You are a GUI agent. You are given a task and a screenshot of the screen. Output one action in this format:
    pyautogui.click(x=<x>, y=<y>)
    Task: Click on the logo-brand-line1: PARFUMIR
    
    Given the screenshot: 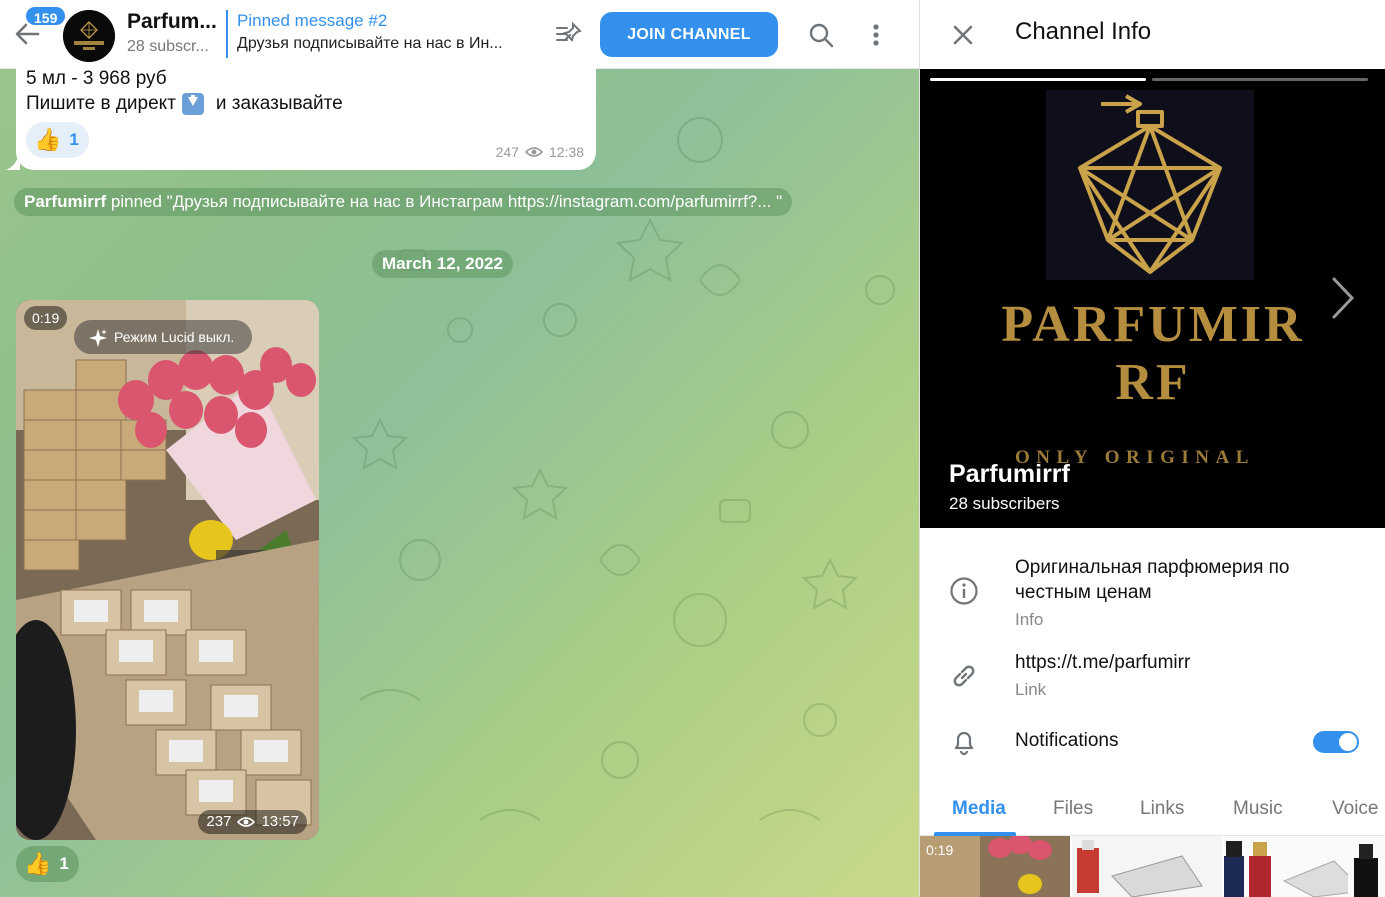 What is the action you would take?
    pyautogui.click(x=1153, y=324)
    